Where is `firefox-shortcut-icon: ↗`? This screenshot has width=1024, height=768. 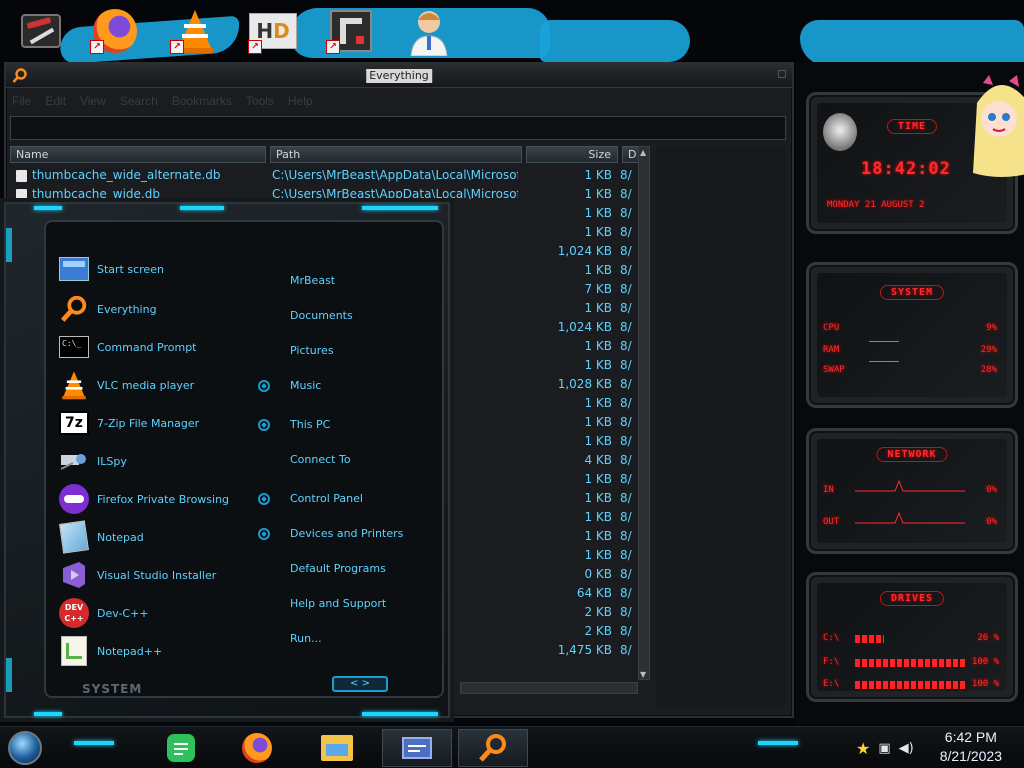
firefox-shortcut-icon: ↗ is located at coordinates (115, 31).